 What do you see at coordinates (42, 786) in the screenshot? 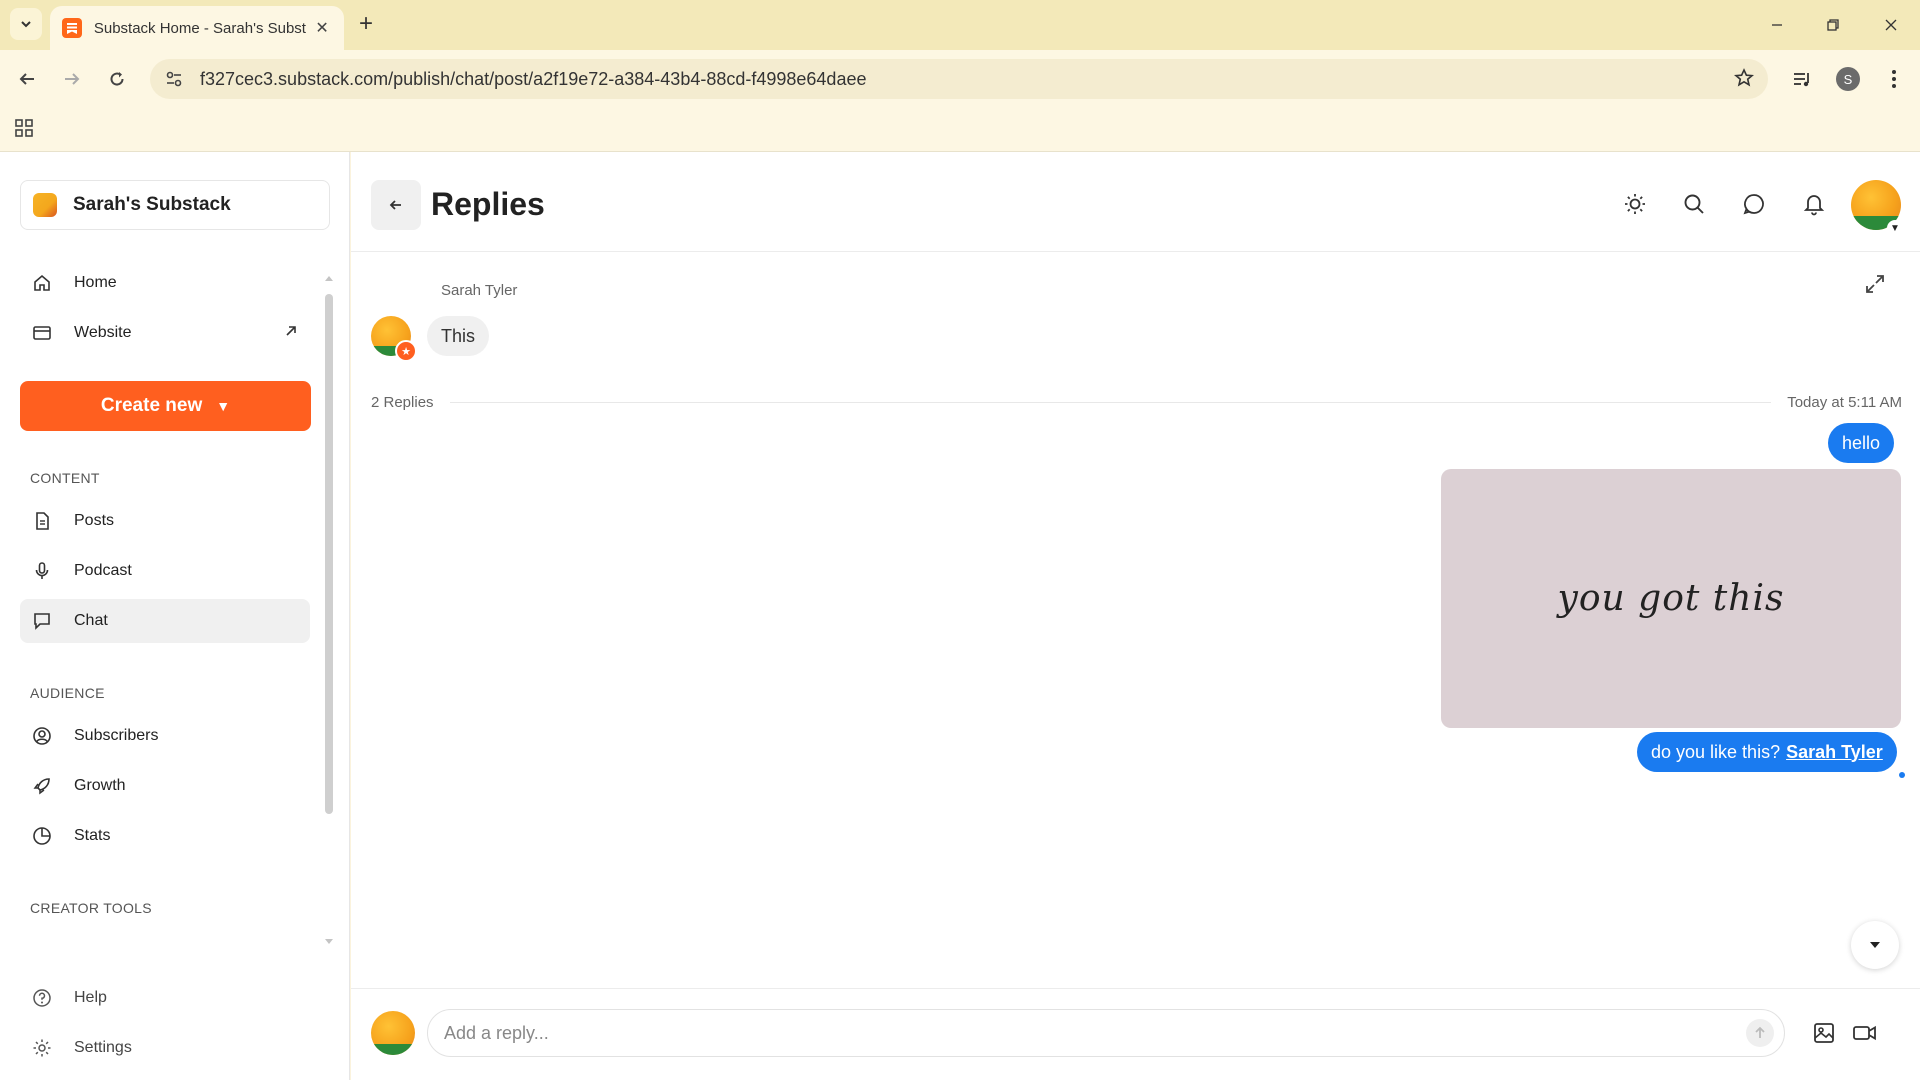
I see `rocket-icon` at bounding box center [42, 786].